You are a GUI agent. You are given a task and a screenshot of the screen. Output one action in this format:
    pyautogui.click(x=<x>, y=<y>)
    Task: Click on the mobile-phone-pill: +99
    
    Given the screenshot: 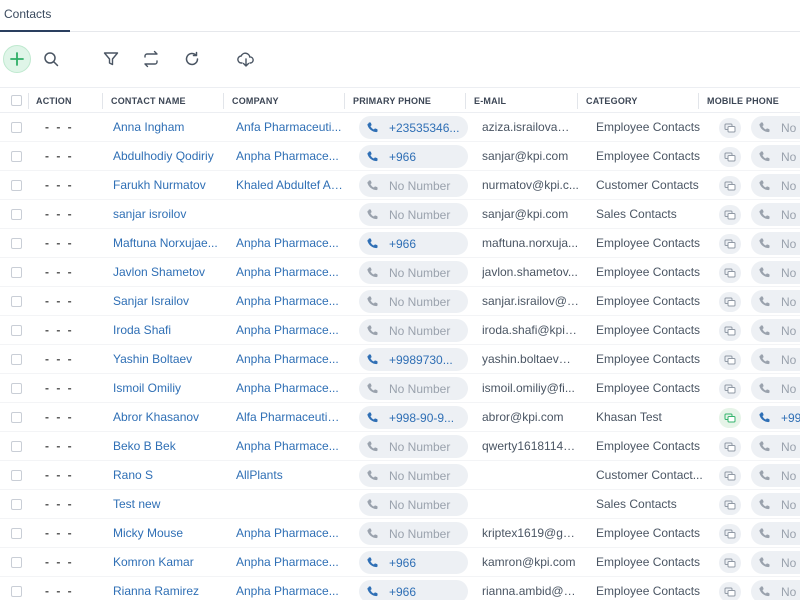 What is the action you would take?
    pyautogui.click(x=775, y=417)
    